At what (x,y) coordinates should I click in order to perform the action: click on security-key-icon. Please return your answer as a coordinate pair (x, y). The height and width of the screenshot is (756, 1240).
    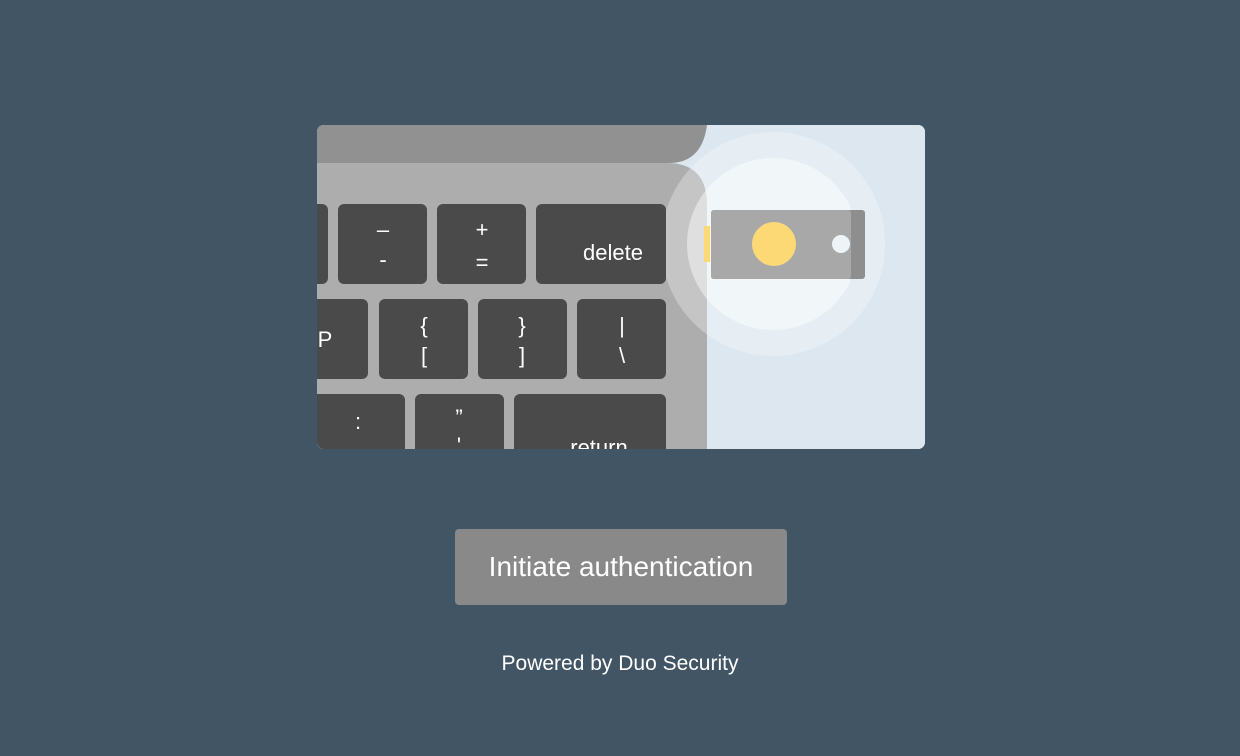
    Looking at the image, I should click on (784, 244).